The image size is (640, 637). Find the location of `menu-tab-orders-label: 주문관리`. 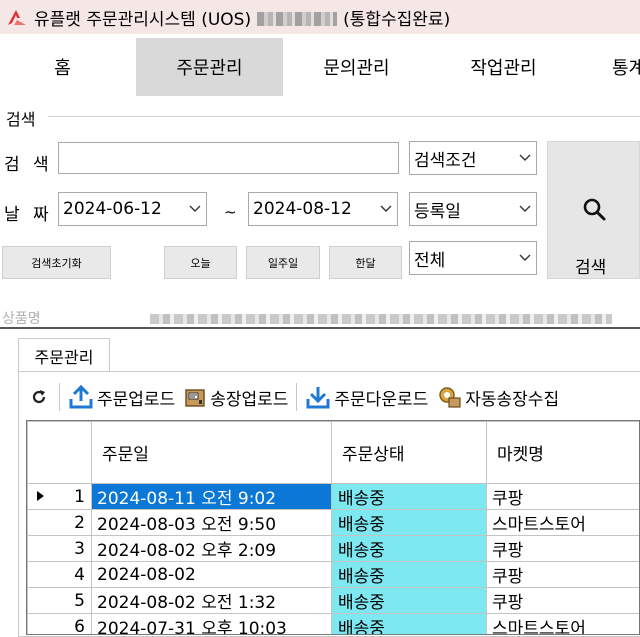

menu-tab-orders-label: 주문관리 is located at coordinates (209, 68).